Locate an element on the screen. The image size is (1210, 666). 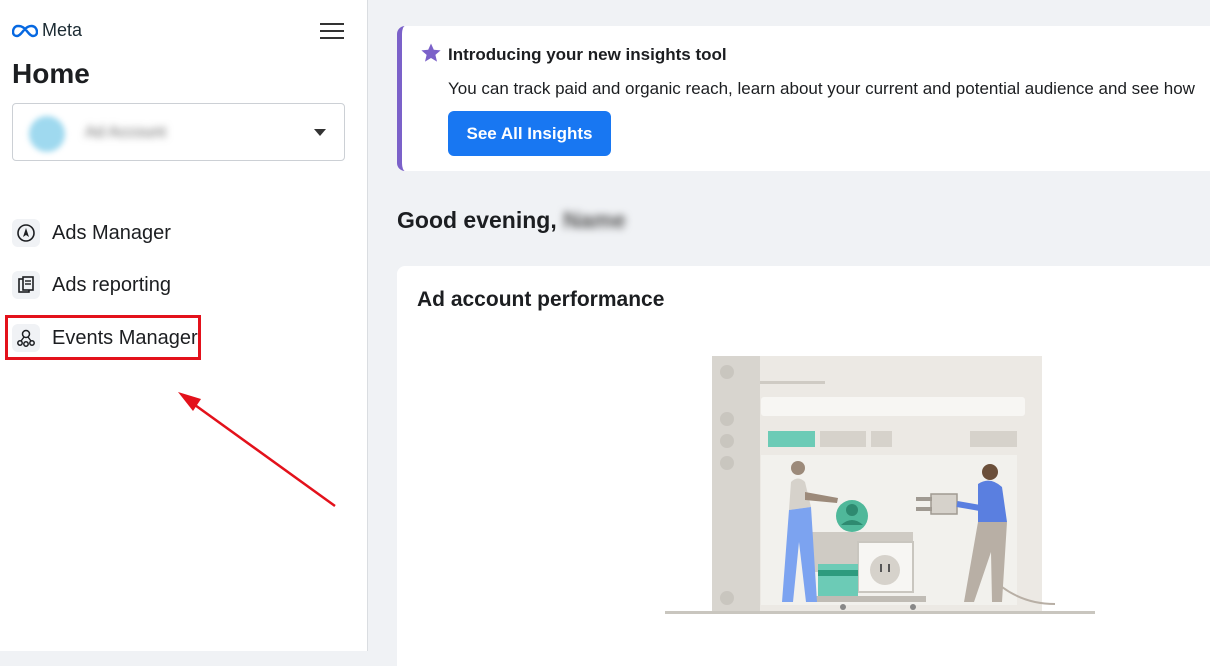
performance-card-title: Ad account performance is located at coordinates (541, 299).